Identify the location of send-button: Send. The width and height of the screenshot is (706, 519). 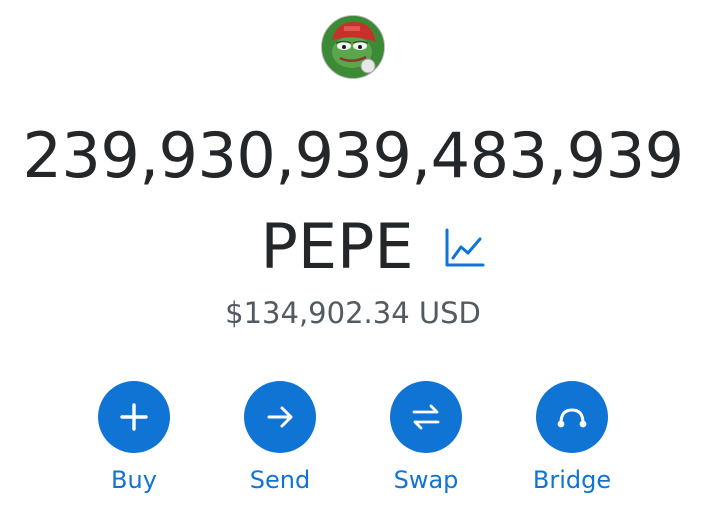
(280, 438).